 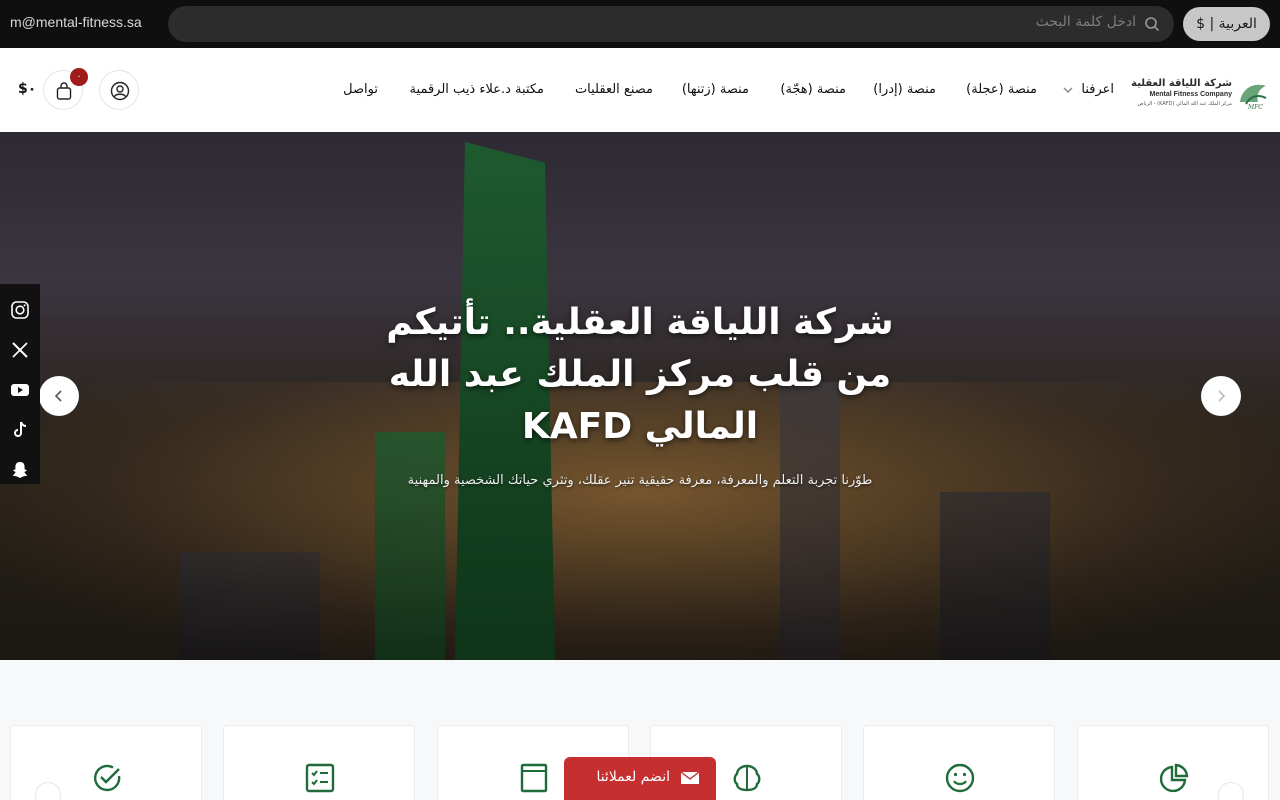 I want to click on chevron-down-icon, so click(x=1068, y=90).